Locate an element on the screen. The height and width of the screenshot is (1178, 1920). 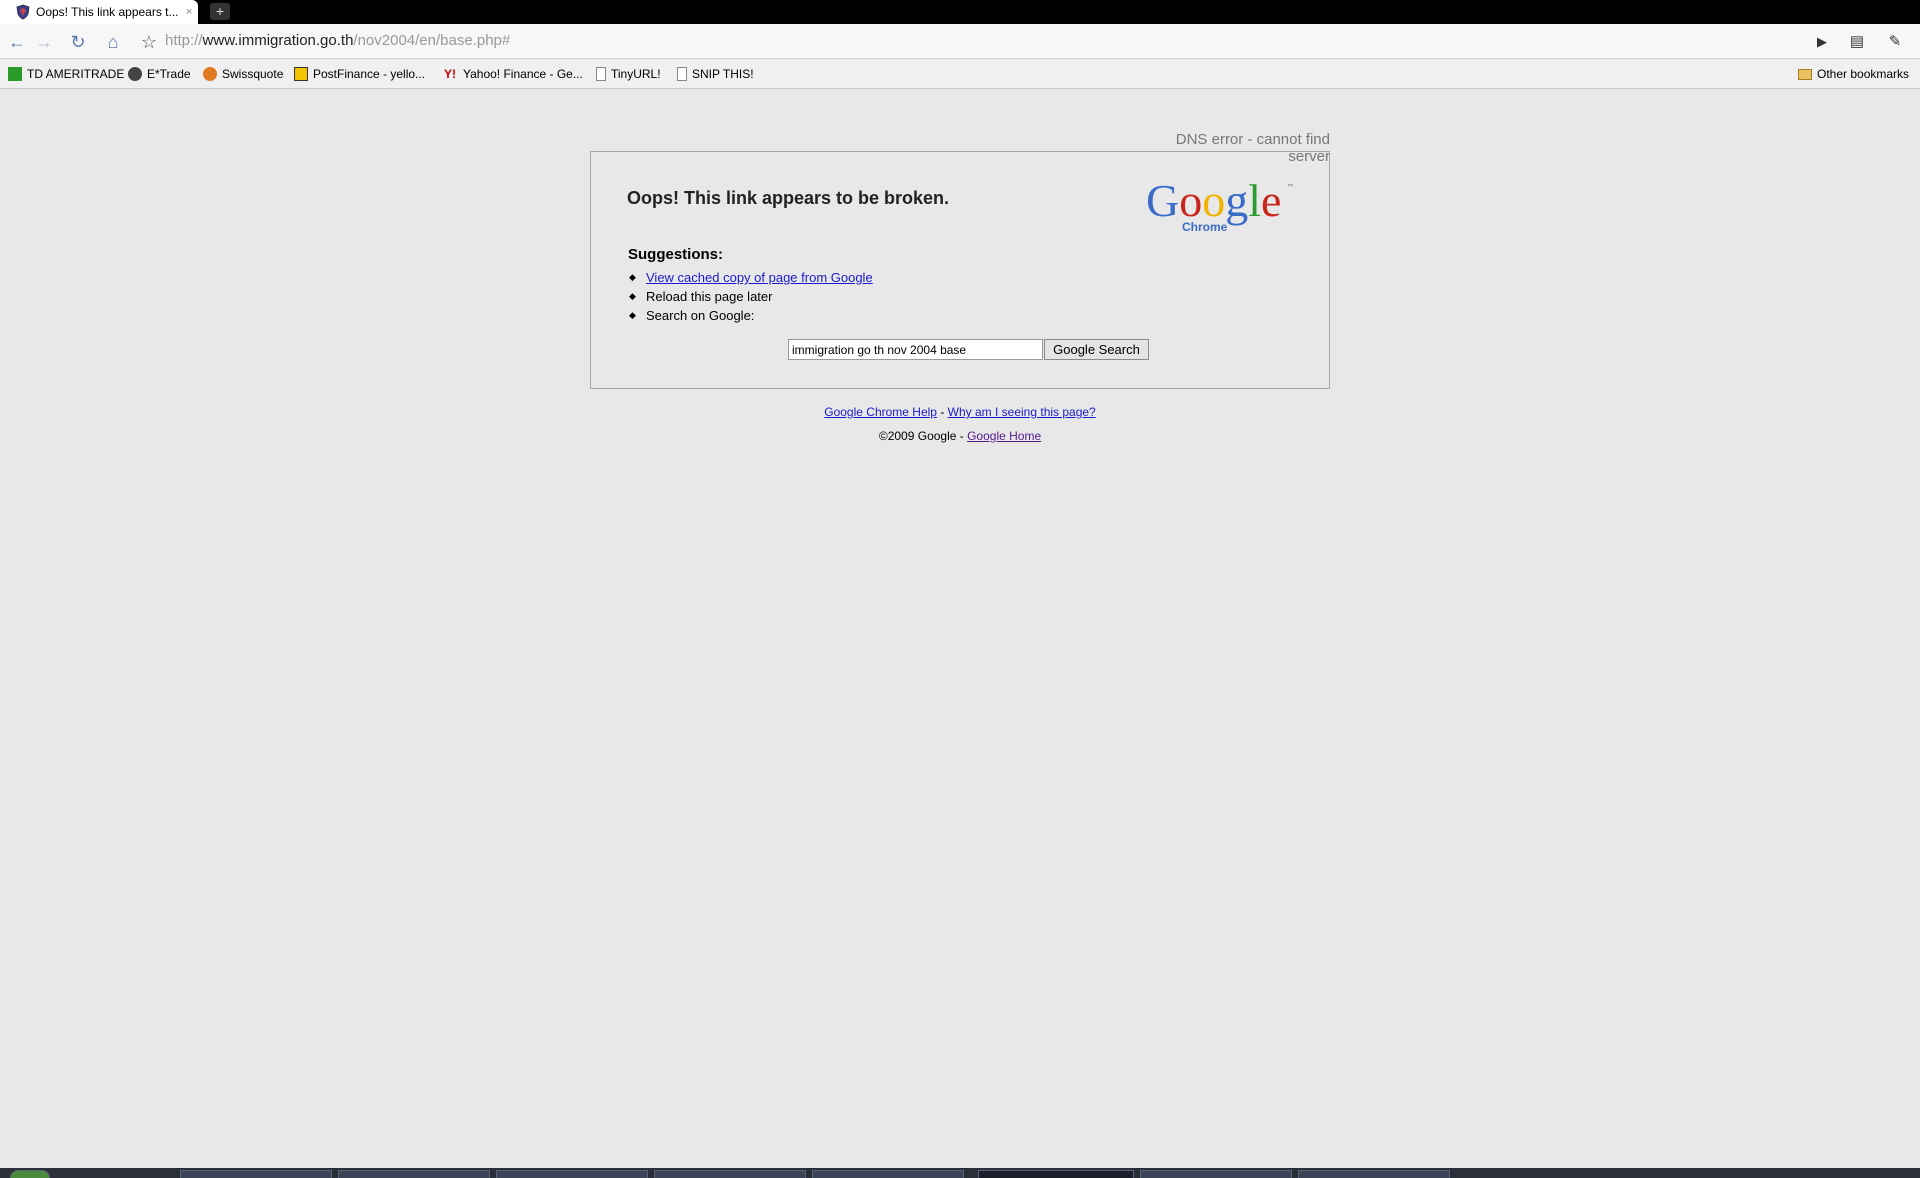
list-item: Search on Google: is located at coordinates (750, 315).